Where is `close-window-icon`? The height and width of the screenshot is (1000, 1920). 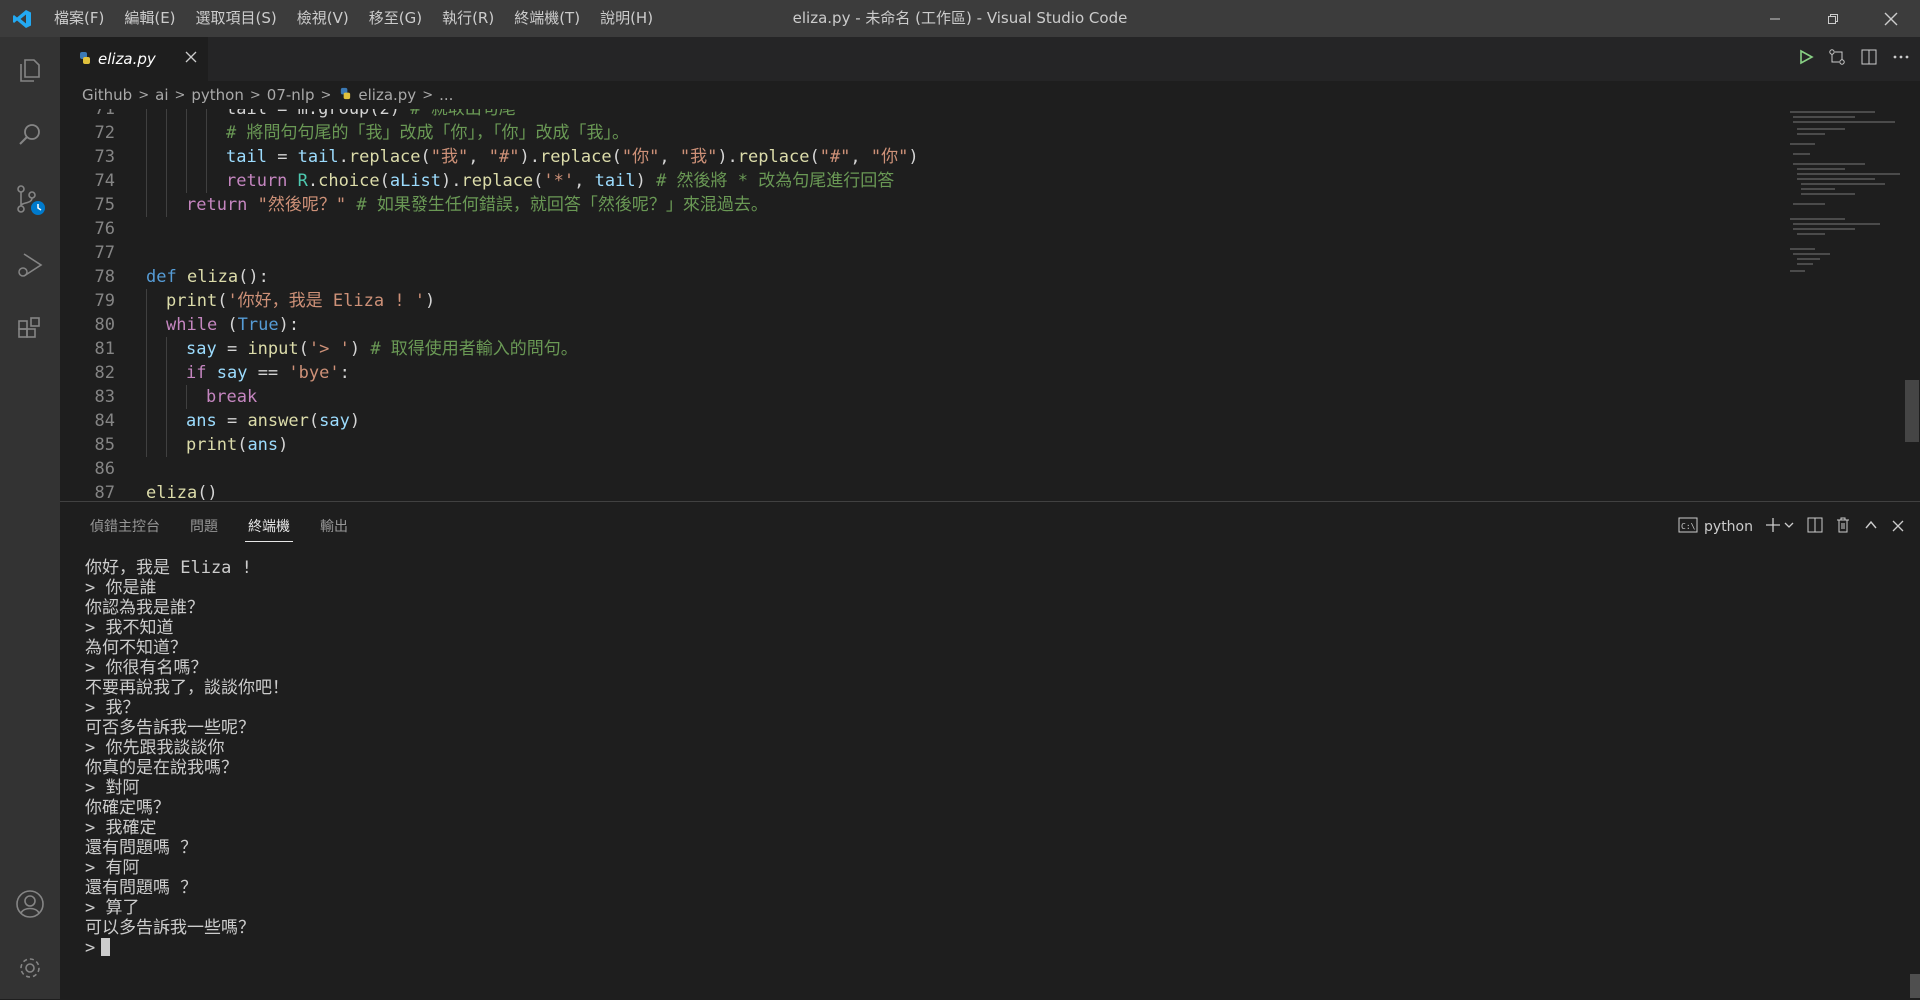 close-window-icon is located at coordinates (1891, 18).